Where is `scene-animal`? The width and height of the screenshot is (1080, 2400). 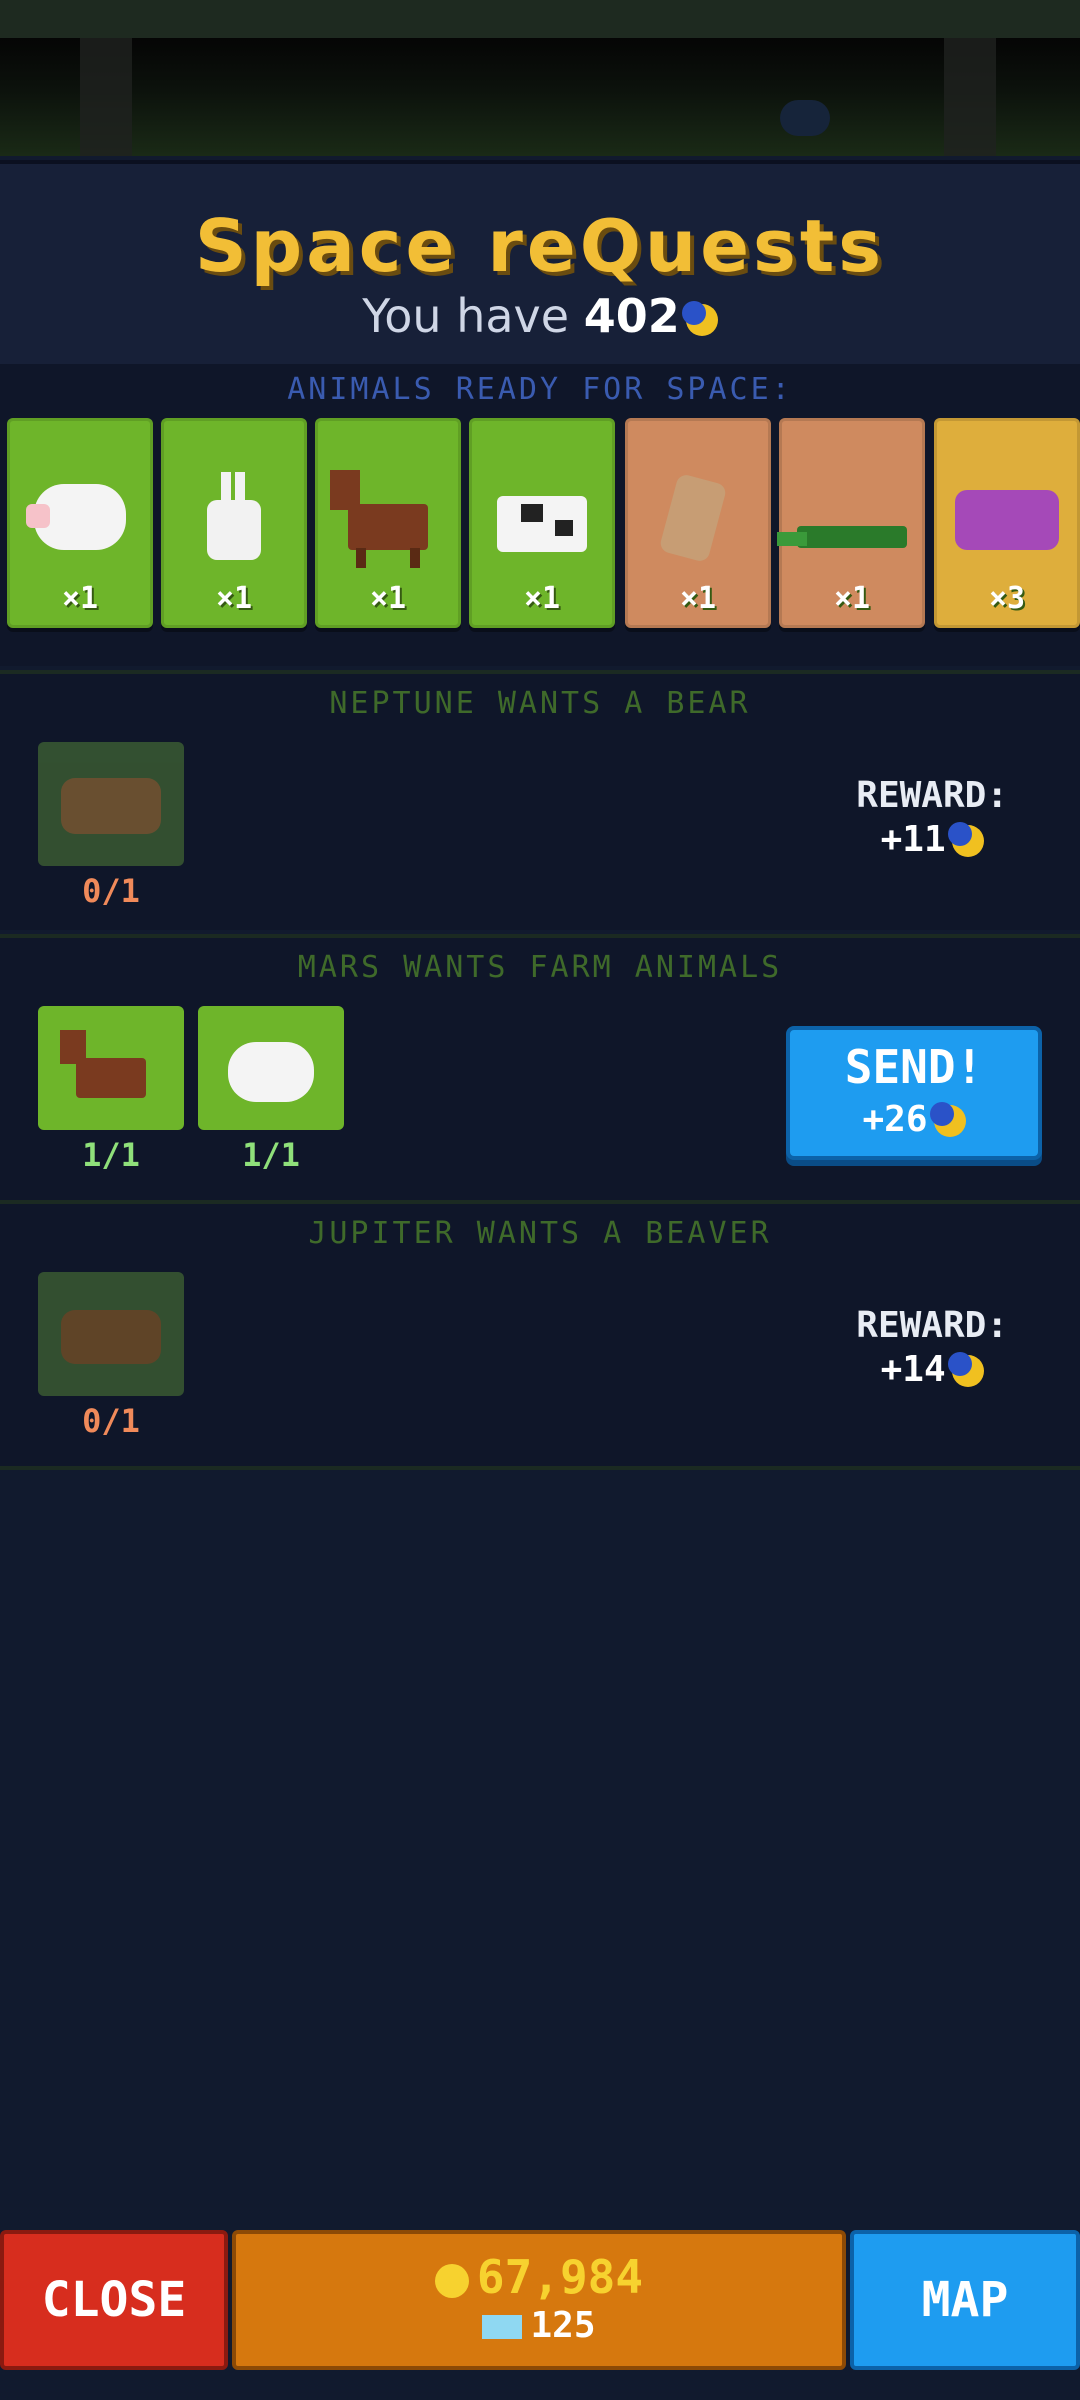
scene-animal is located at coordinates (805, 118).